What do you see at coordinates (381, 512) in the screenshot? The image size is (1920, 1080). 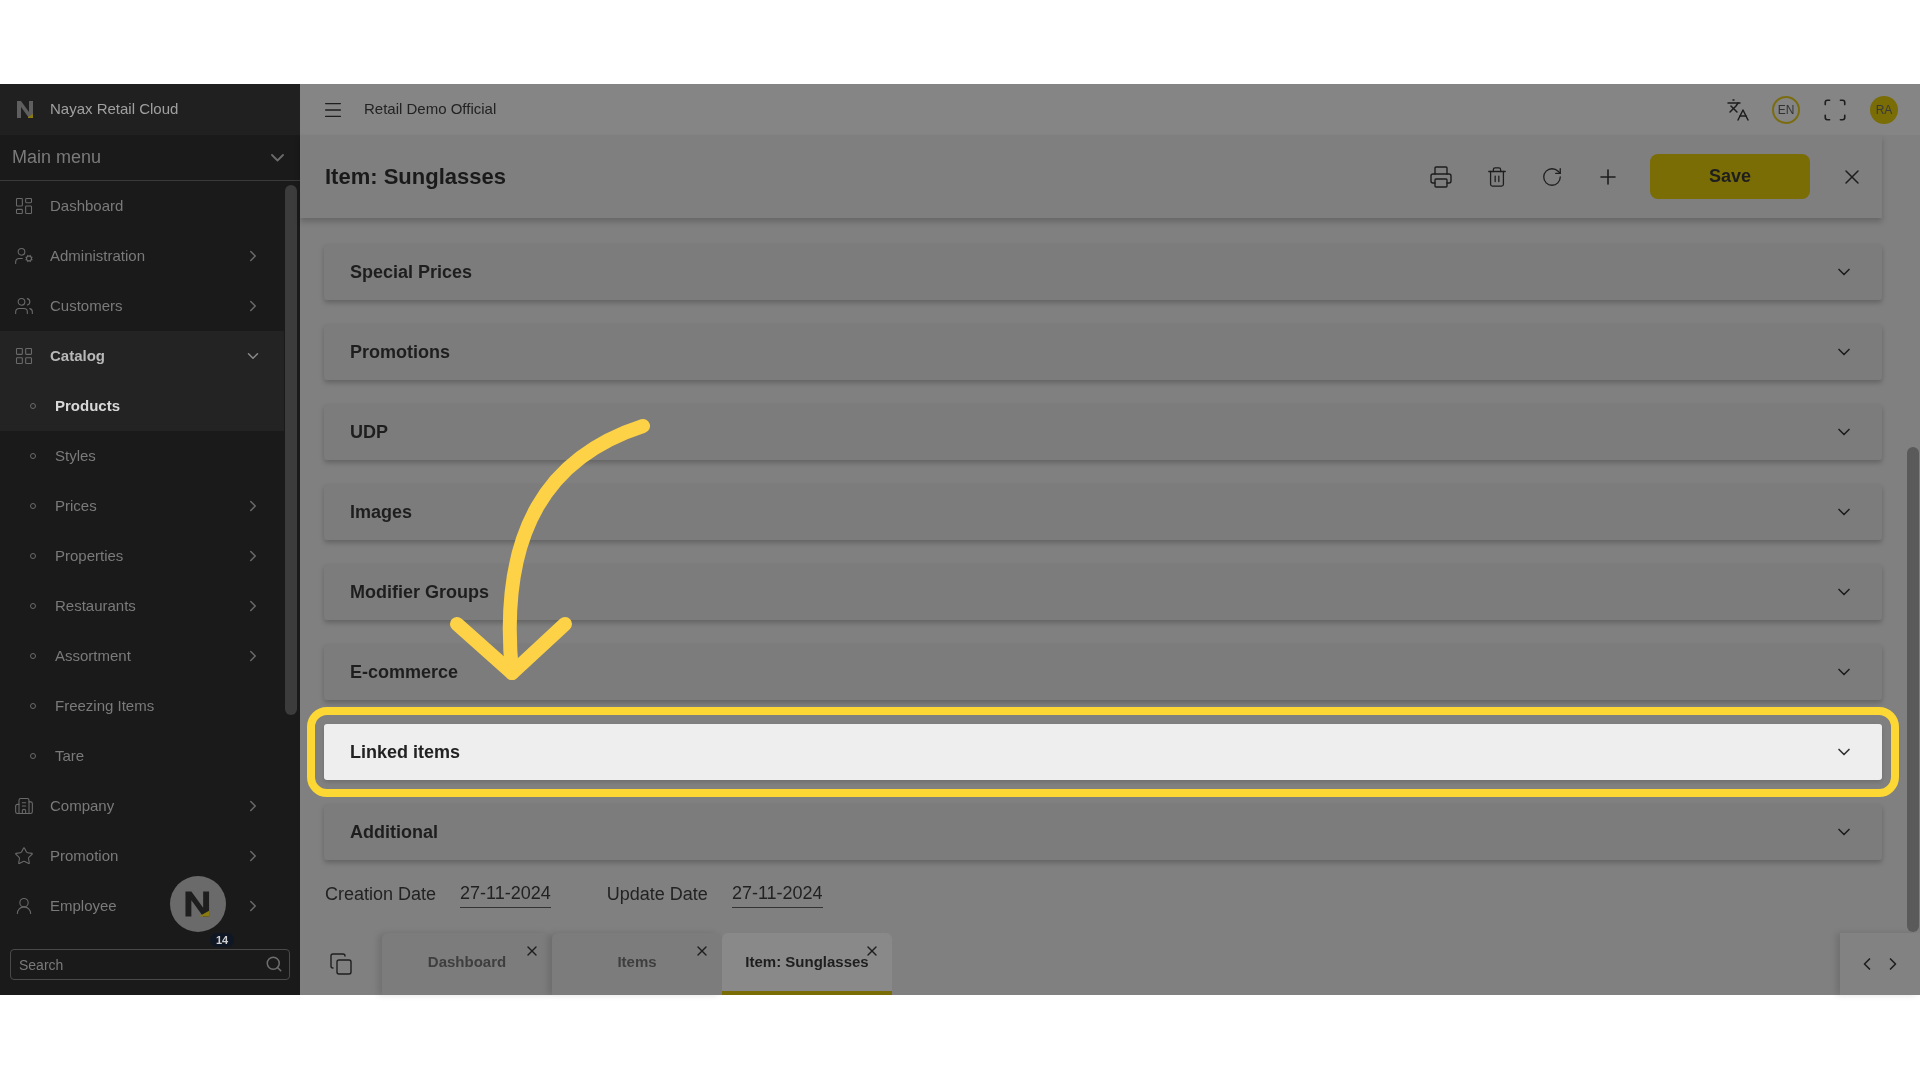 I see `section-title: Images` at bounding box center [381, 512].